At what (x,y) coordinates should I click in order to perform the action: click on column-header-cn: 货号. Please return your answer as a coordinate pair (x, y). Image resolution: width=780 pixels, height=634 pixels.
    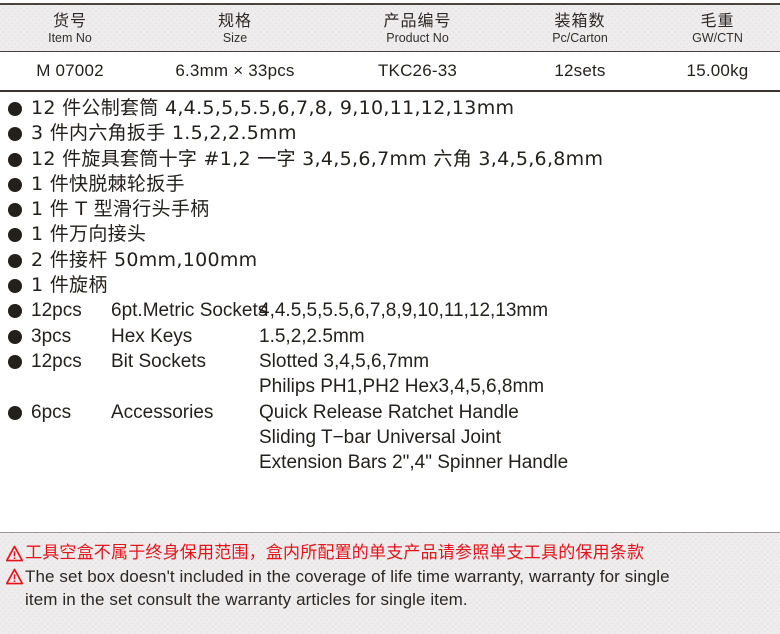
    Looking at the image, I should click on (69, 20).